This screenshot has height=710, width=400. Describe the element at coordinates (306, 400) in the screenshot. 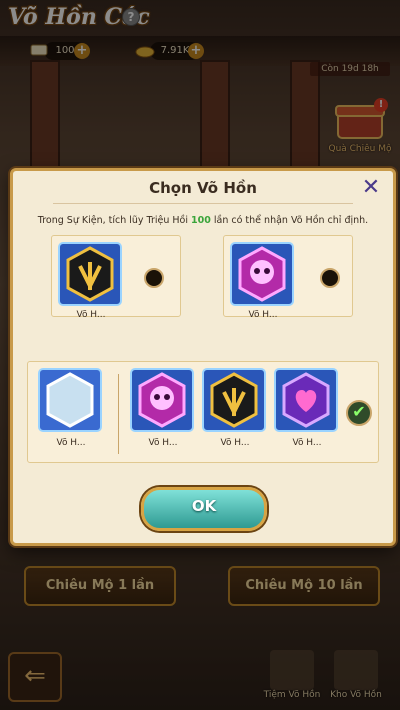

I see `purple-heart-icon` at that location.